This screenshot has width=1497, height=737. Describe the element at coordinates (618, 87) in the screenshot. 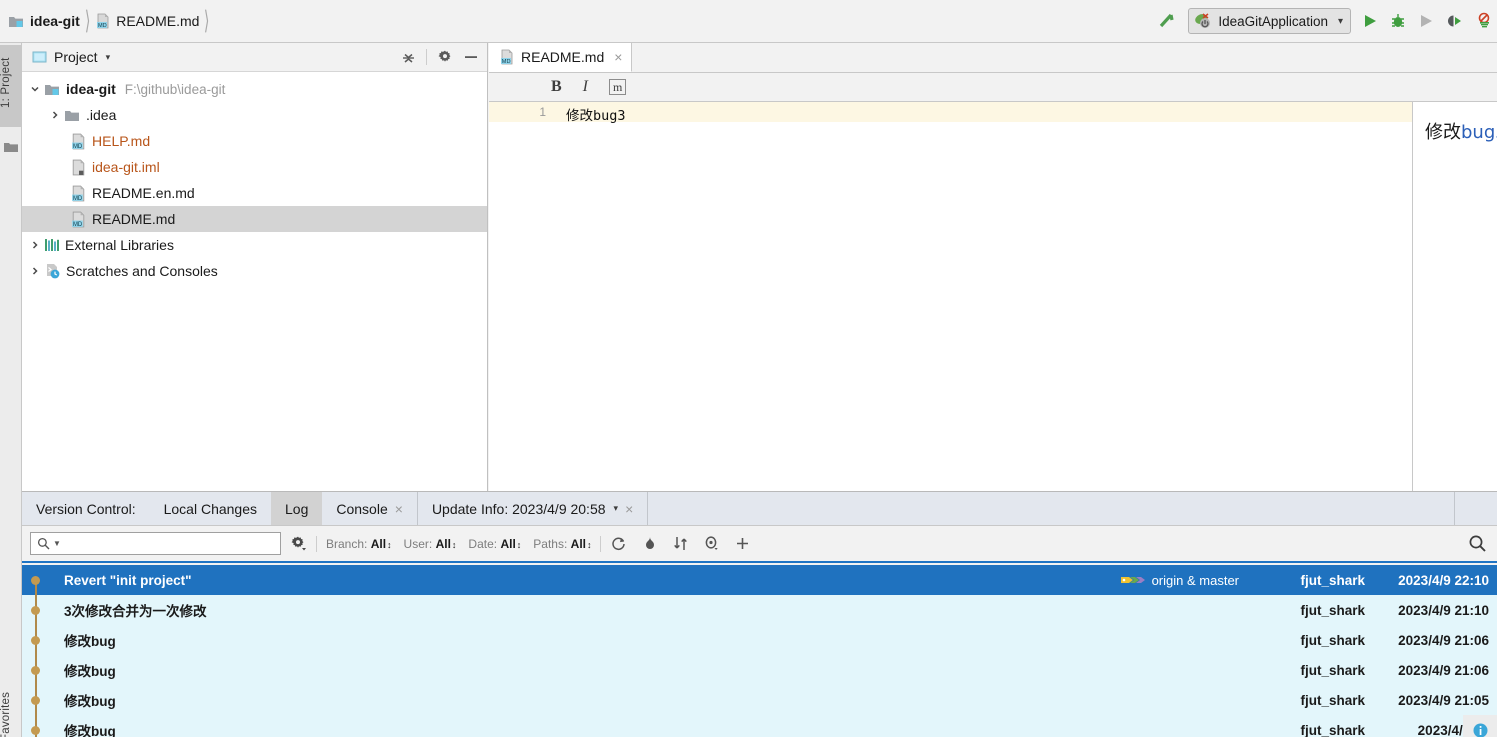

I see `code-button: m` at that location.